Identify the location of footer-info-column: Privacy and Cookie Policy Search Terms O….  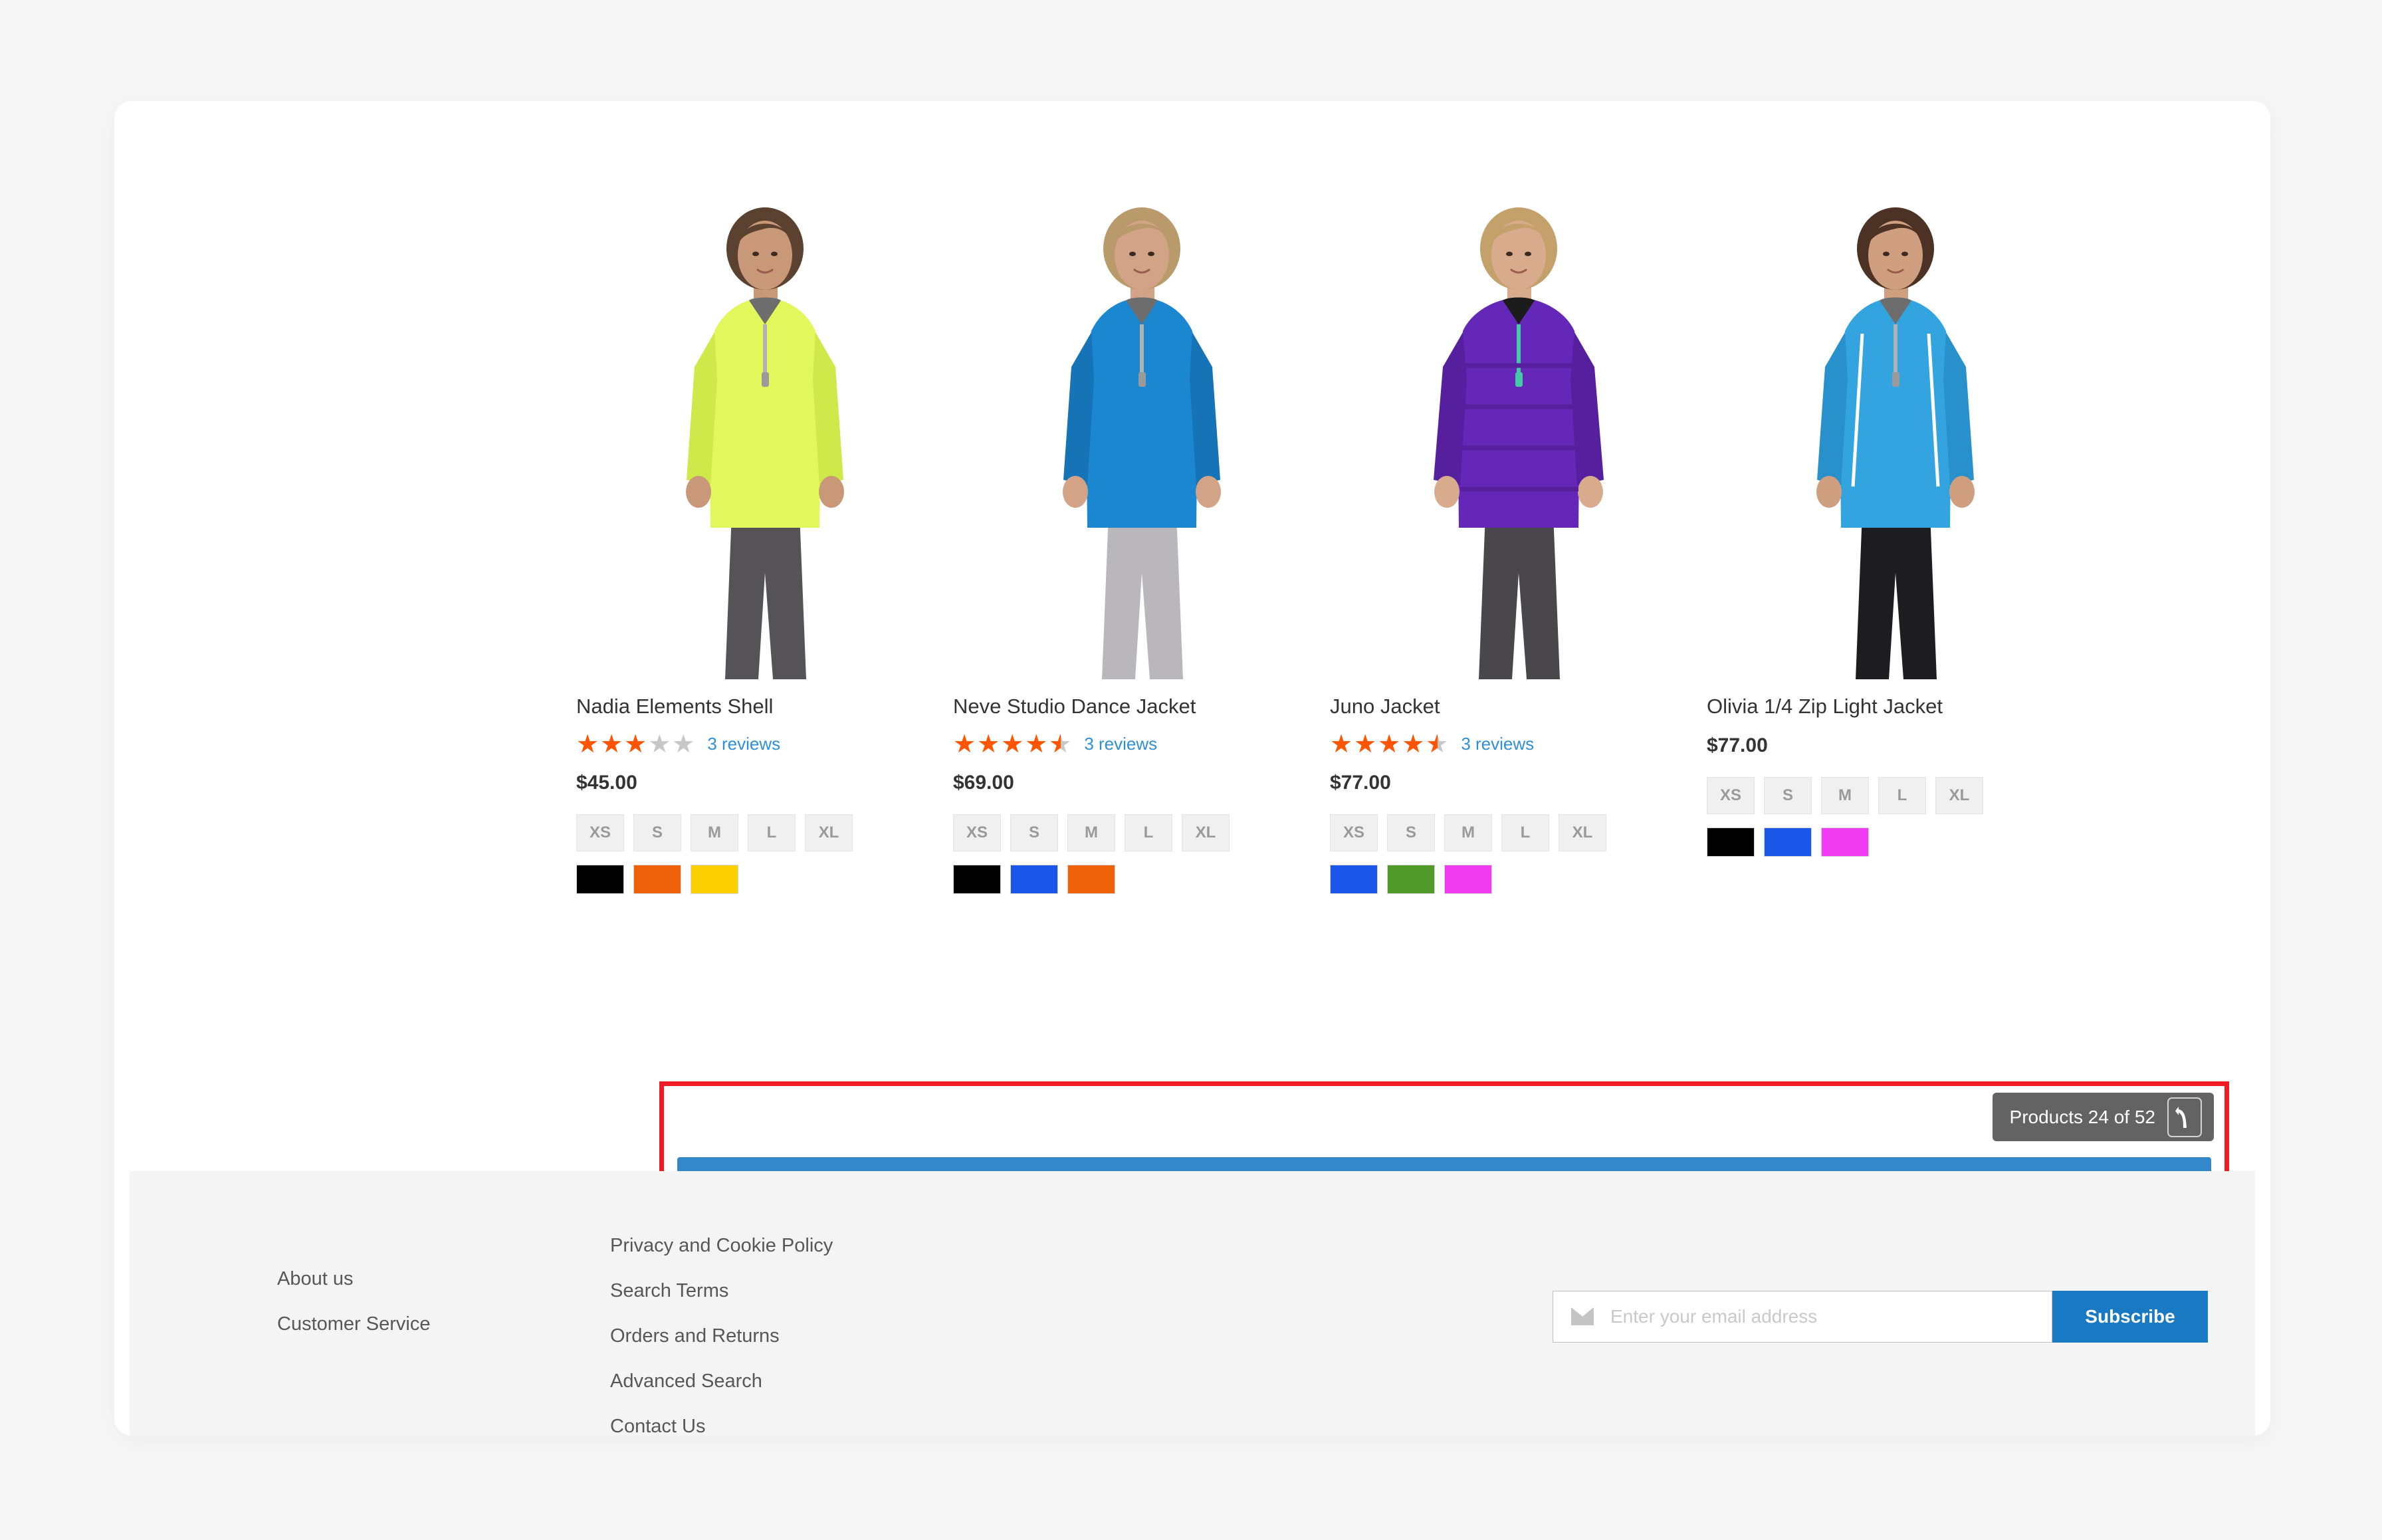
(721, 1335).